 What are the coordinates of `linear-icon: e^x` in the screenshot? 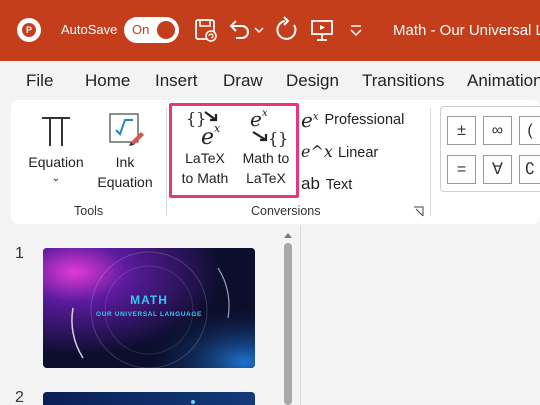 It's located at (317, 151).